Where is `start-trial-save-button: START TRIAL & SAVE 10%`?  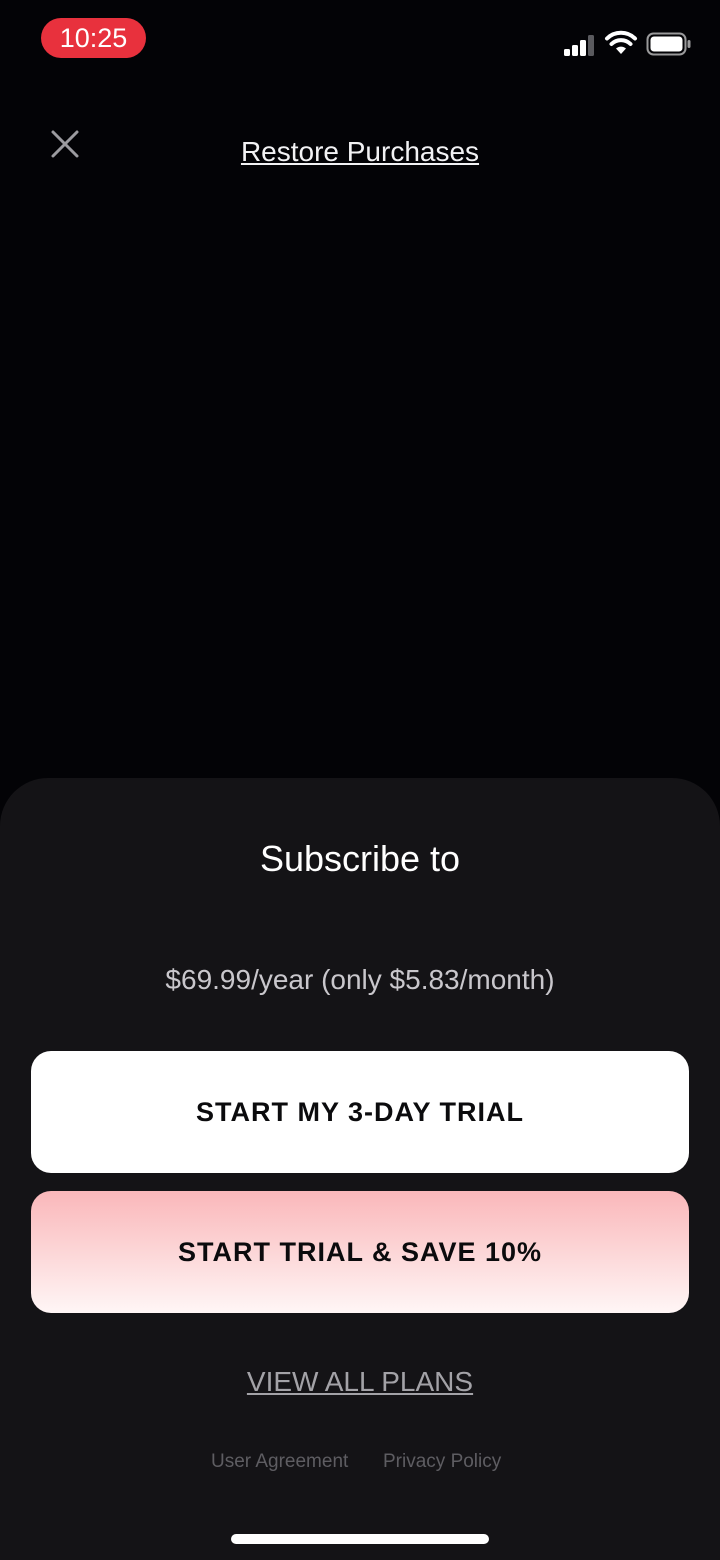 start-trial-save-button: START TRIAL & SAVE 10% is located at coordinates (360, 1252).